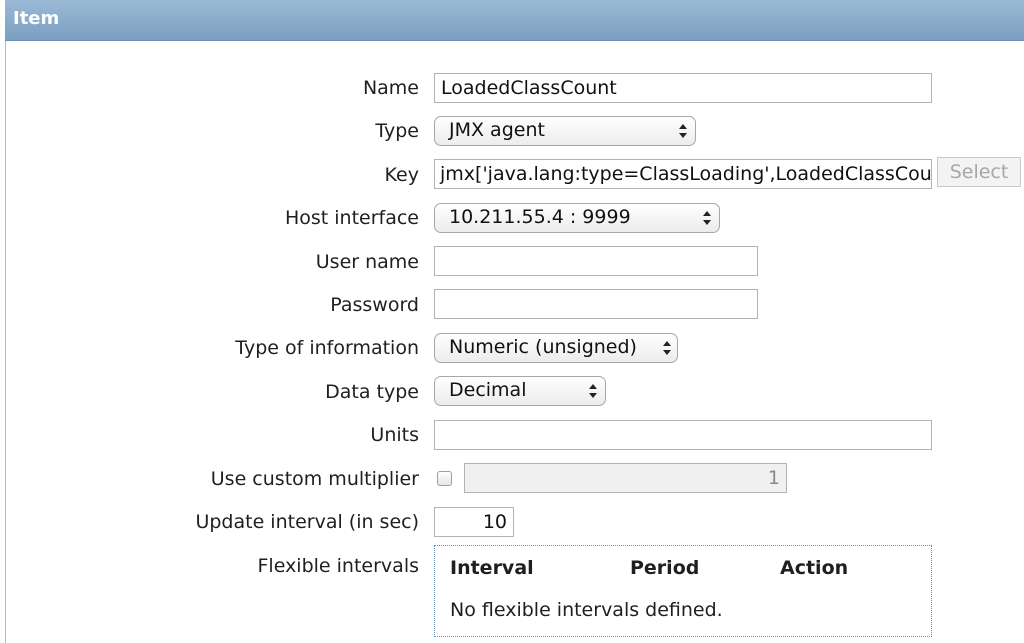 Image resolution: width=1024 pixels, height=643 pixels. What do you see at coordinates (514, 20) in the screenshot?
I see `item-header: Item` at bounding box center [514, 20].